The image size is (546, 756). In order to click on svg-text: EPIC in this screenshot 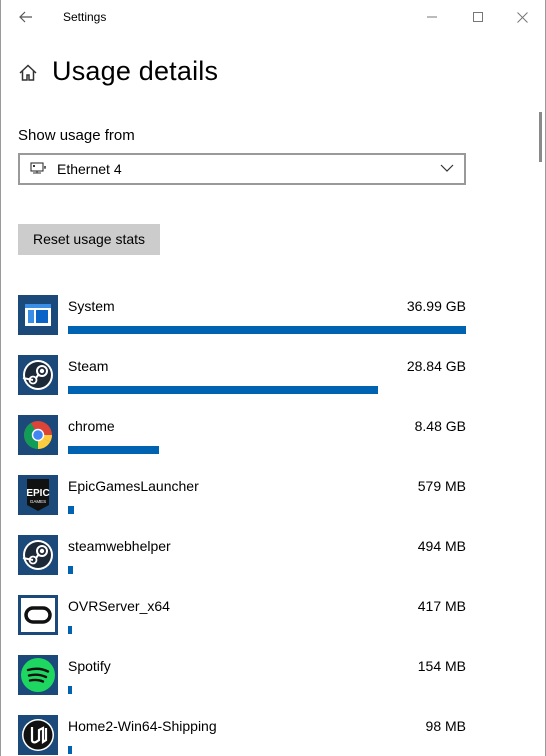, I will do `click(37, 493)`.